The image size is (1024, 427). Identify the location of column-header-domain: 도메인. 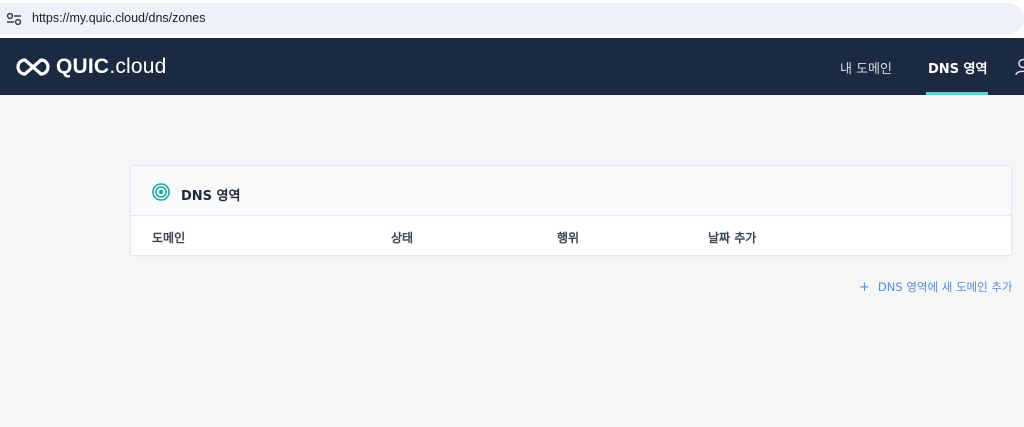
(168, 237).